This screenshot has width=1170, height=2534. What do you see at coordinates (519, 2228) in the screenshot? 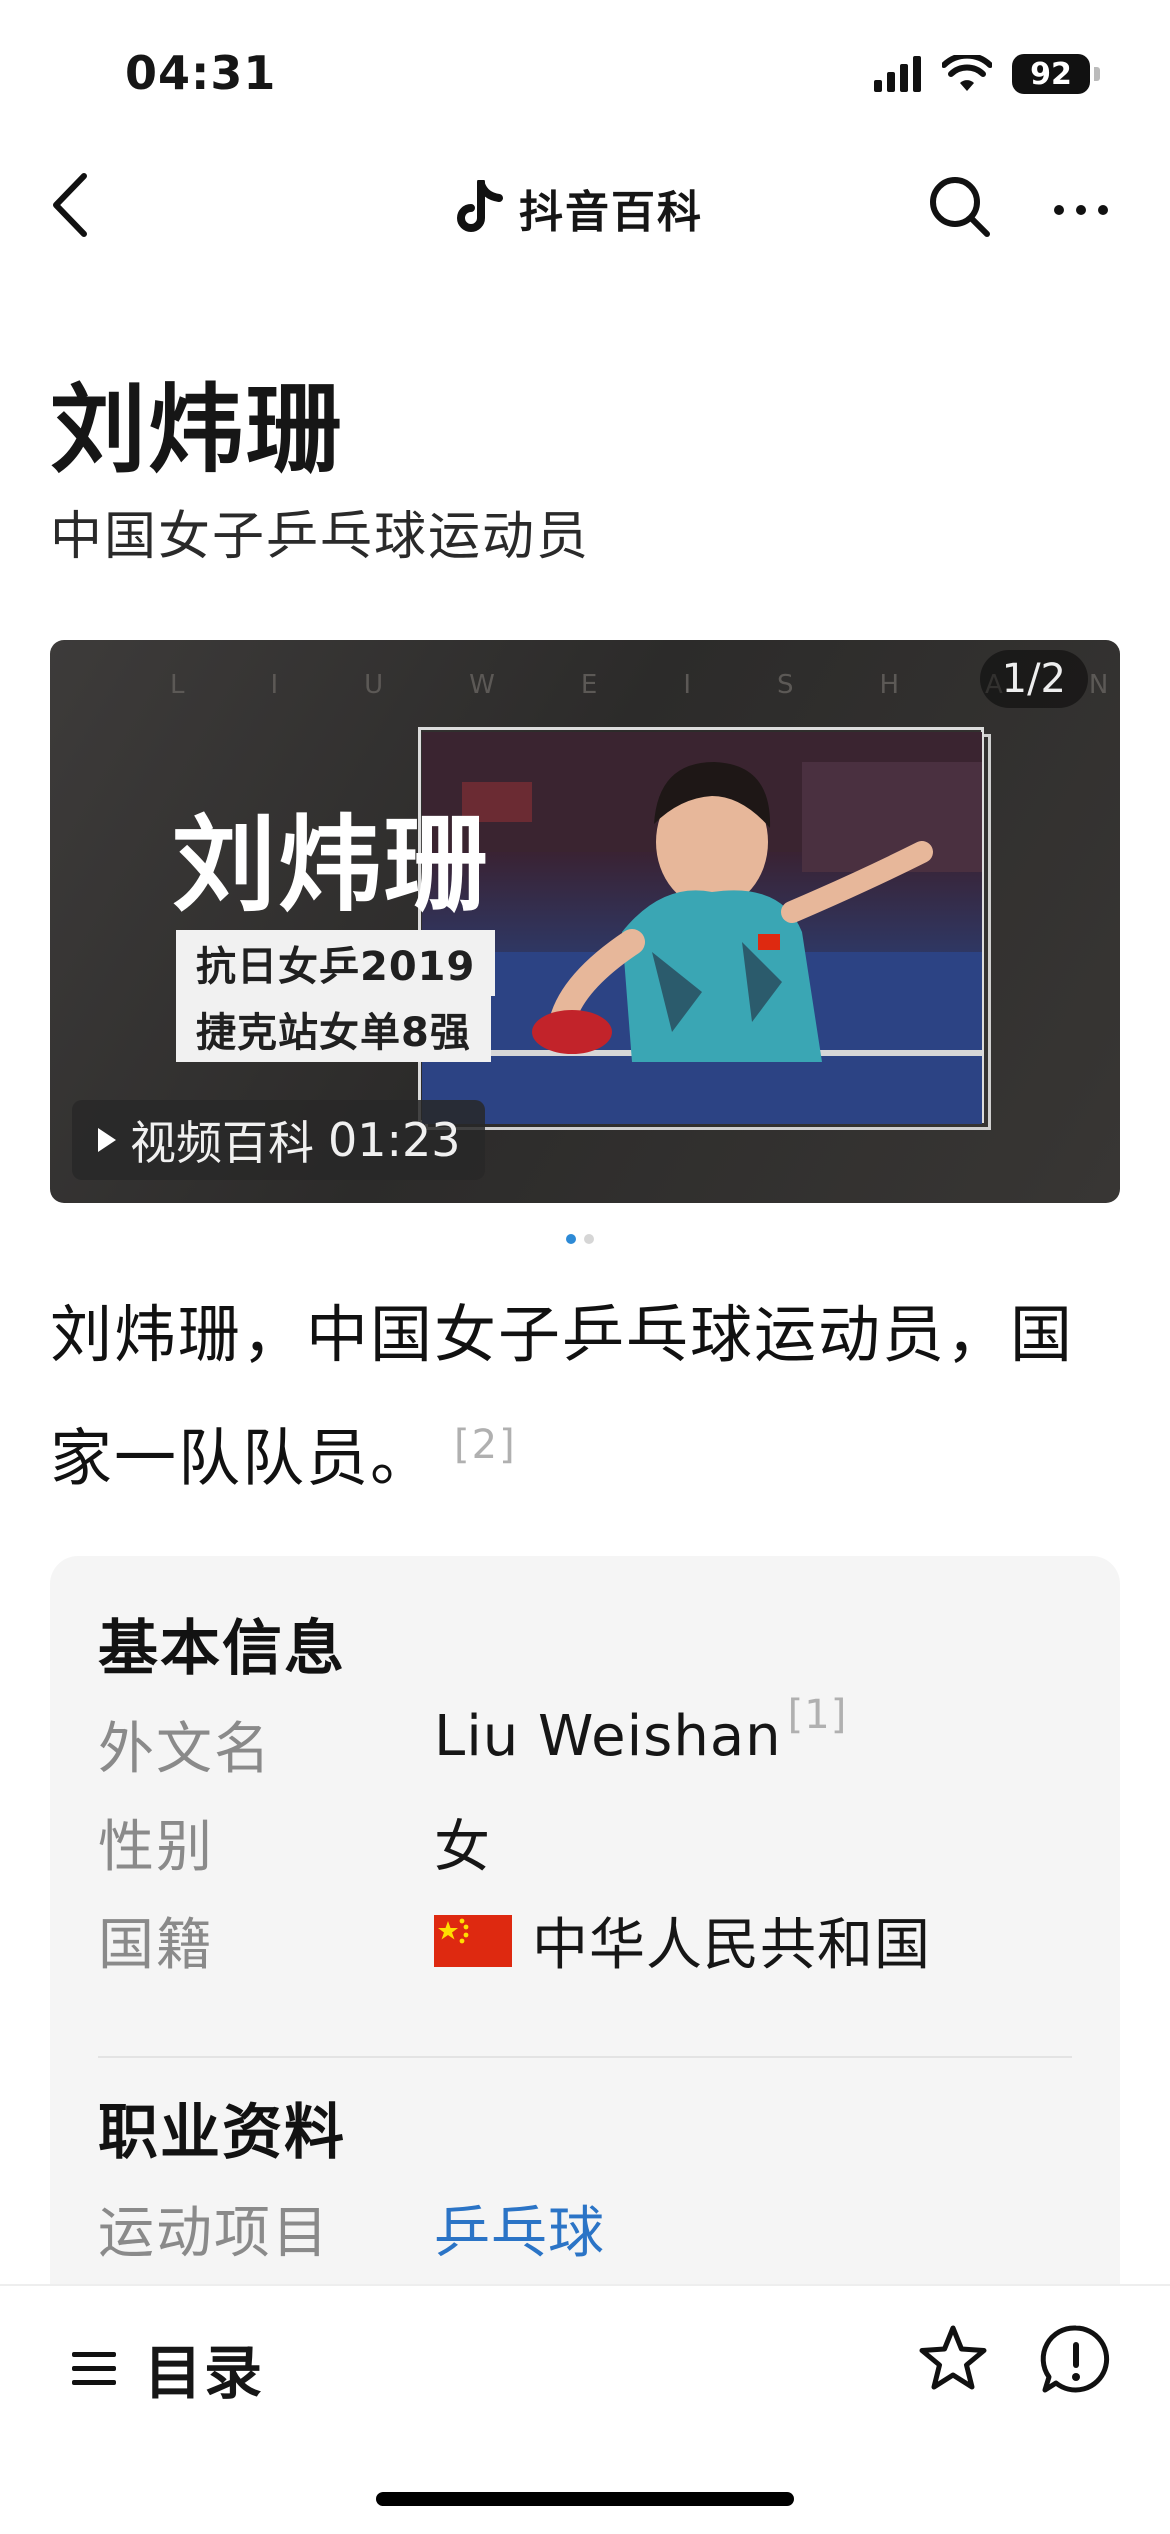
I see `sport-link: 乒乓球` at bounding box center [519, 2228].